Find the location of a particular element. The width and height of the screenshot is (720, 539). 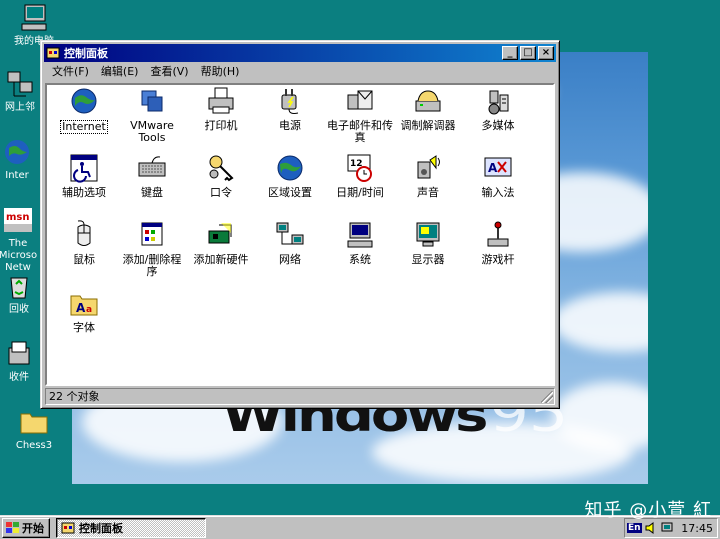

applet-accessibility: 辅助选项 is located at coordinates (84, 175).